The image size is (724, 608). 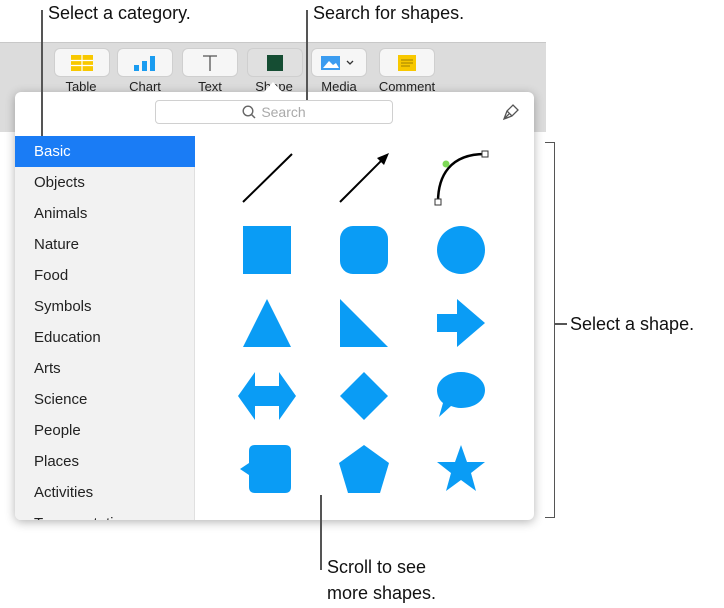 What do you see at coordinates (461, 323) in the screenshot?
I see `arrow-shape` at bounding box center [461, 323].